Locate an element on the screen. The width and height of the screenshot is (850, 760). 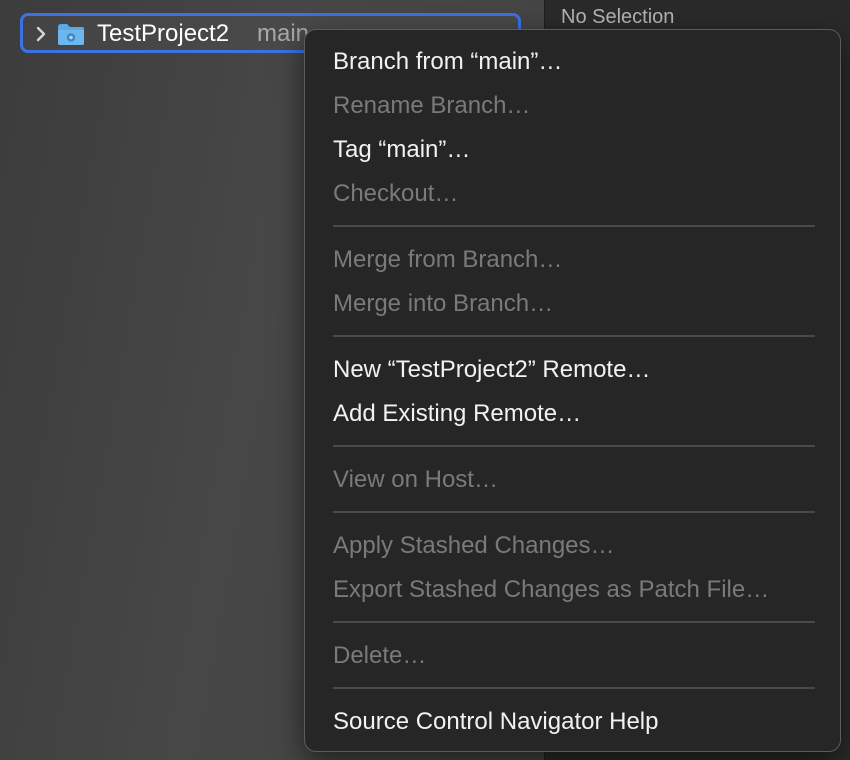
inspector-title: No Selection is located at coordinates (618, 17).